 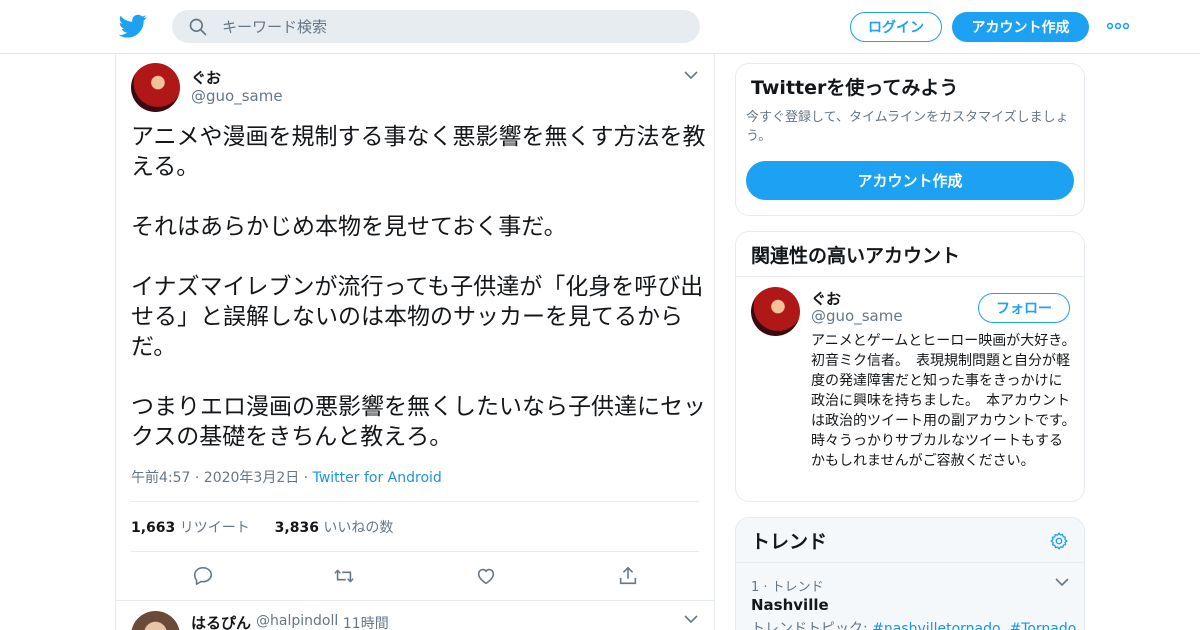 I want to click on retweet-count: 1,663, so click(x=153, y=528).